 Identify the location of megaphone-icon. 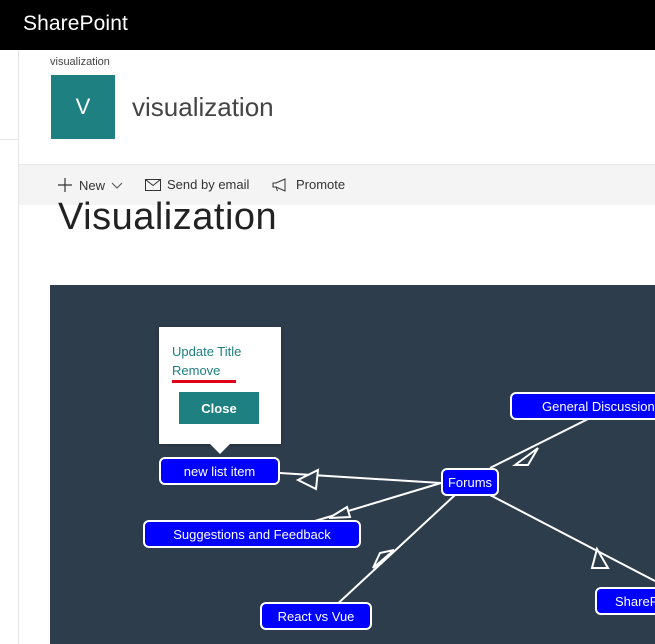
(279, 184).